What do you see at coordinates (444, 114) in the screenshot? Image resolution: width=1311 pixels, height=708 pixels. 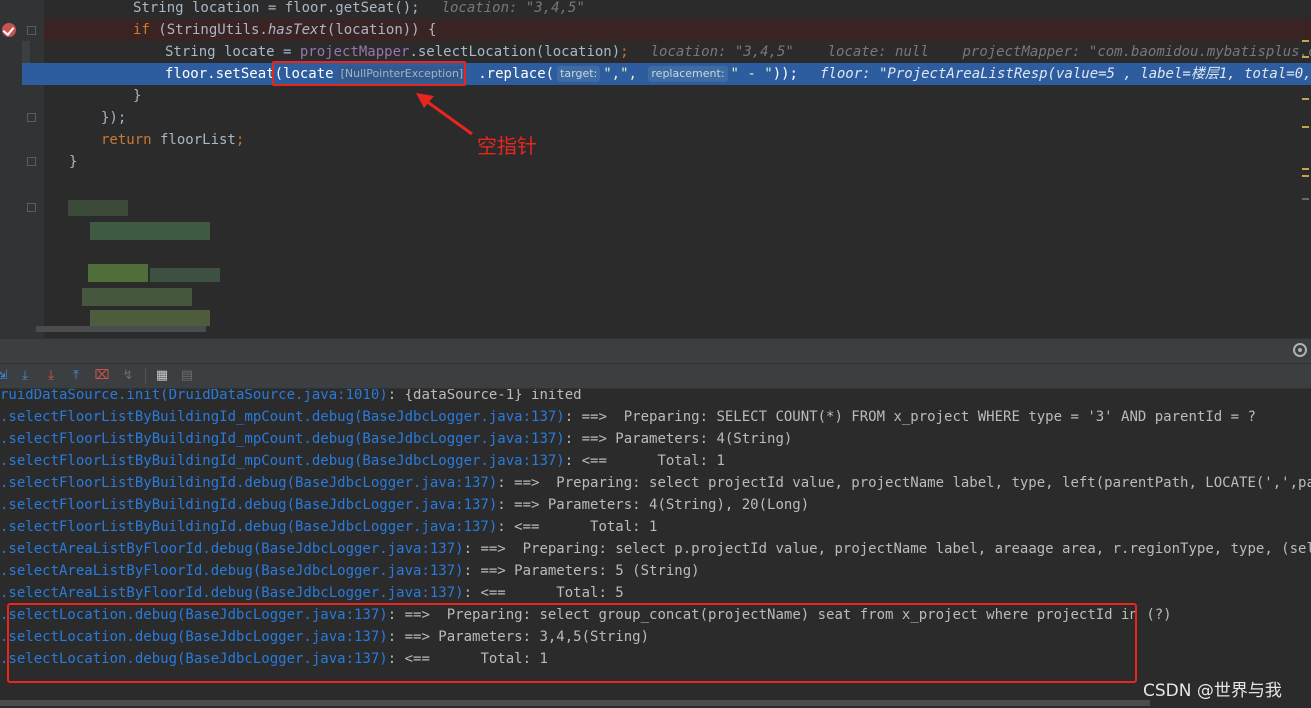 I see `annotation-arrow-icon` at bounding box center [444, 114].